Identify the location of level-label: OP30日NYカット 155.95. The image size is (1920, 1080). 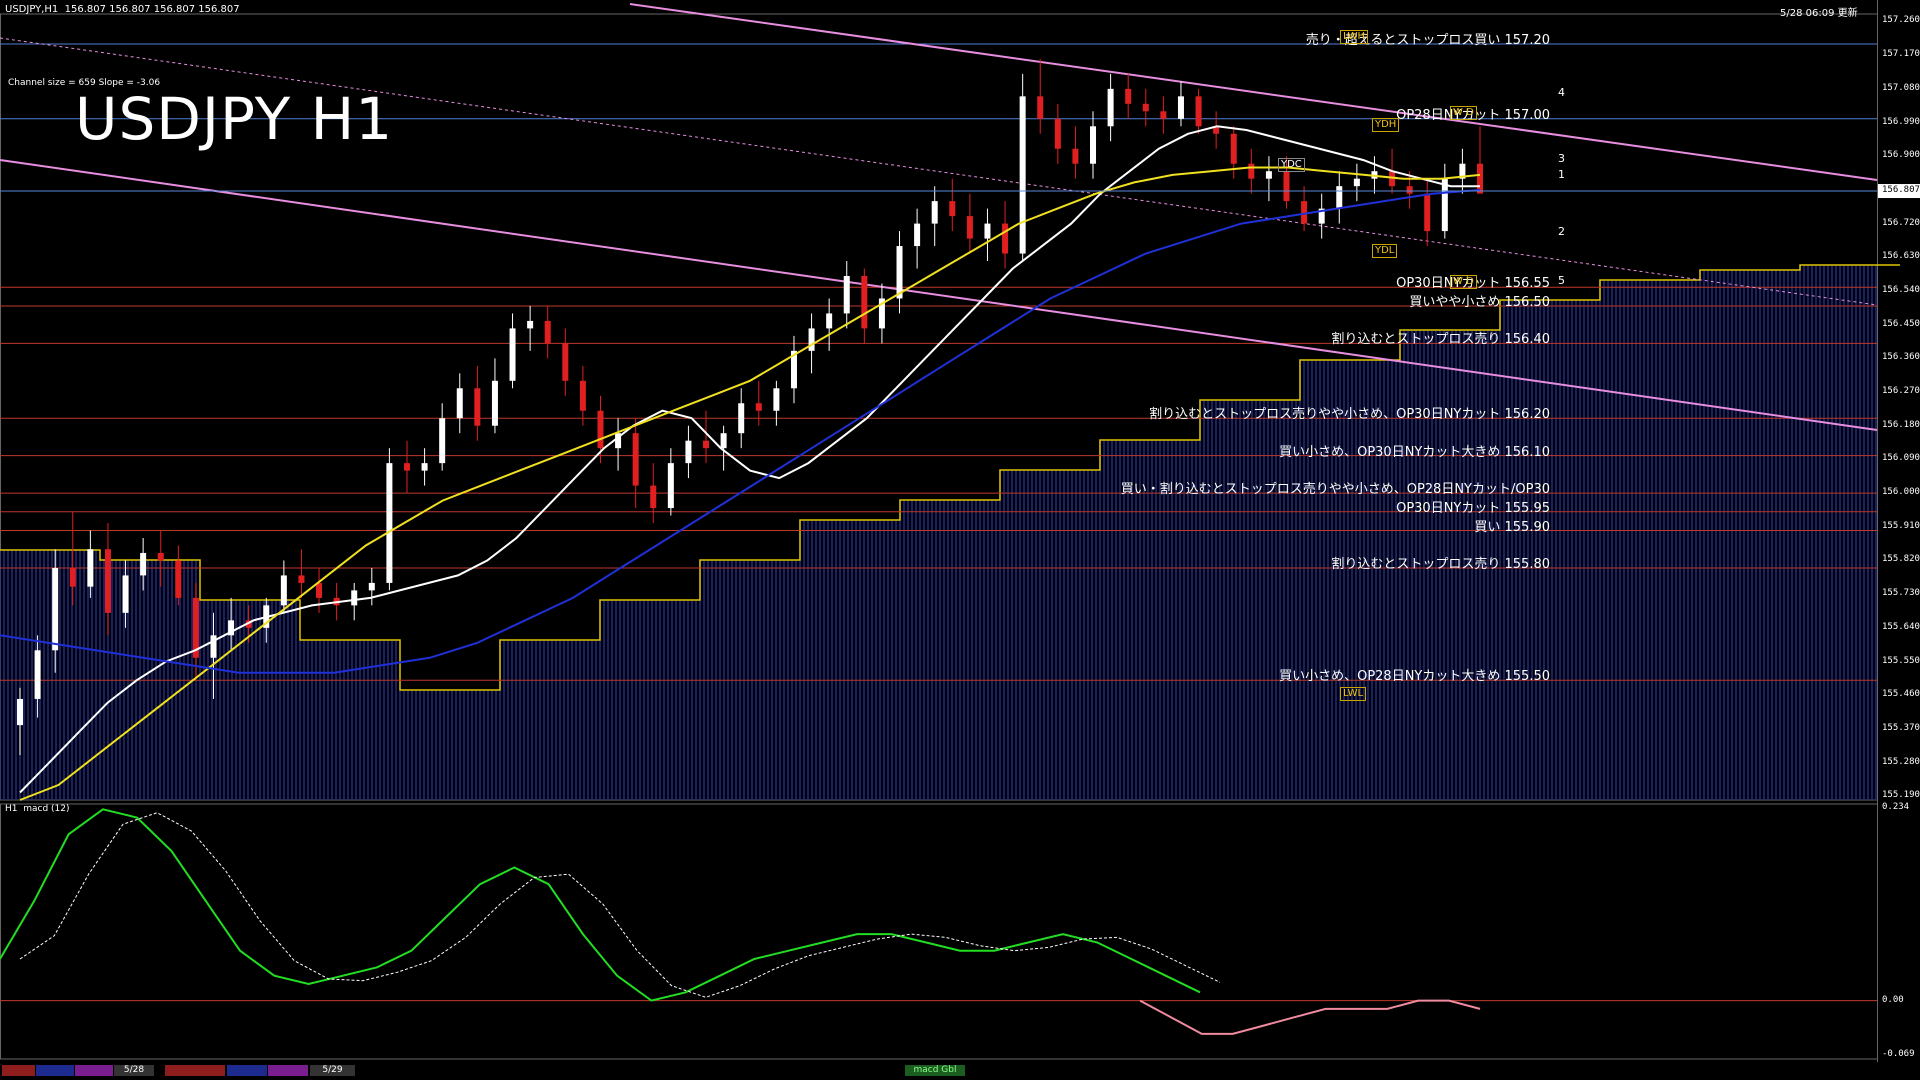
(1473, 508).